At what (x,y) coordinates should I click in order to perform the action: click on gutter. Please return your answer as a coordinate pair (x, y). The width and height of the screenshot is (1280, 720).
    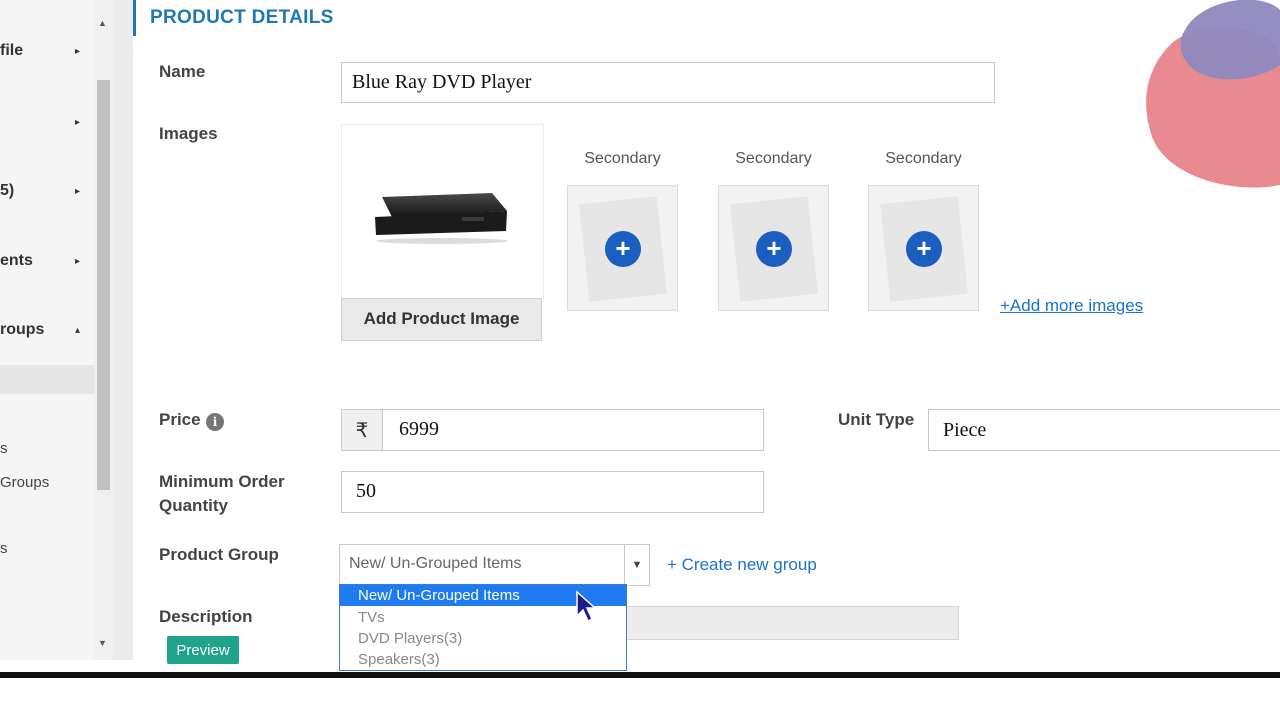
    Looking at the image, I should click on (123, 330).